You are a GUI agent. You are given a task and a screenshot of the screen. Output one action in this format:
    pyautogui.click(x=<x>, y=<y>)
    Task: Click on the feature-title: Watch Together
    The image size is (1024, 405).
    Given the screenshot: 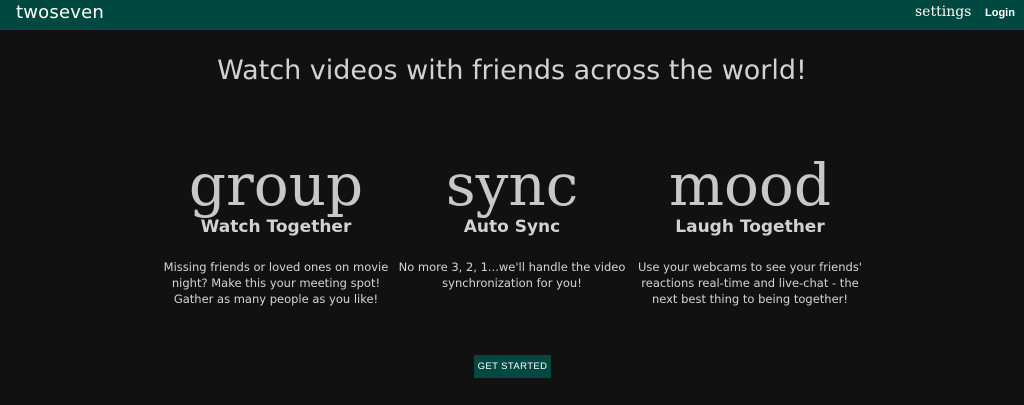 What is the action you would take?
    pyautogui.click(x=276, y=227)
    